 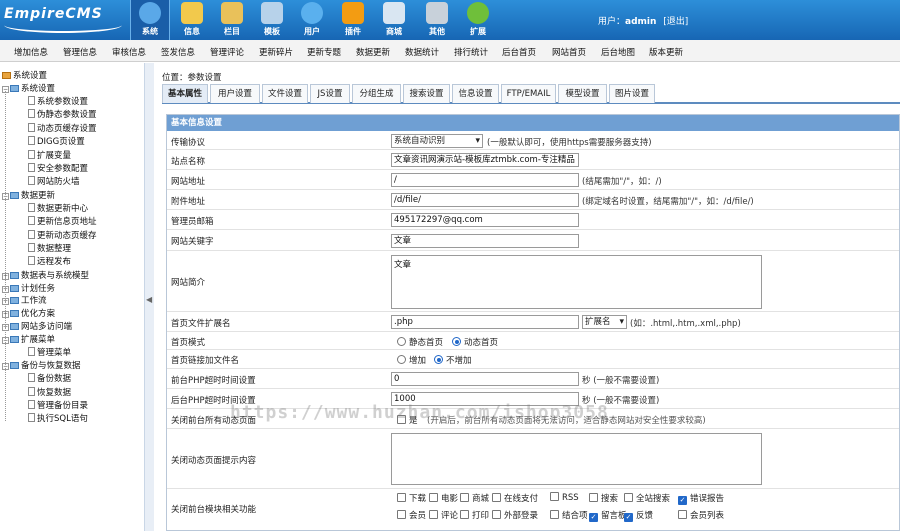 I want to click on tab: 搜索设置, so click(x=426, y=93).